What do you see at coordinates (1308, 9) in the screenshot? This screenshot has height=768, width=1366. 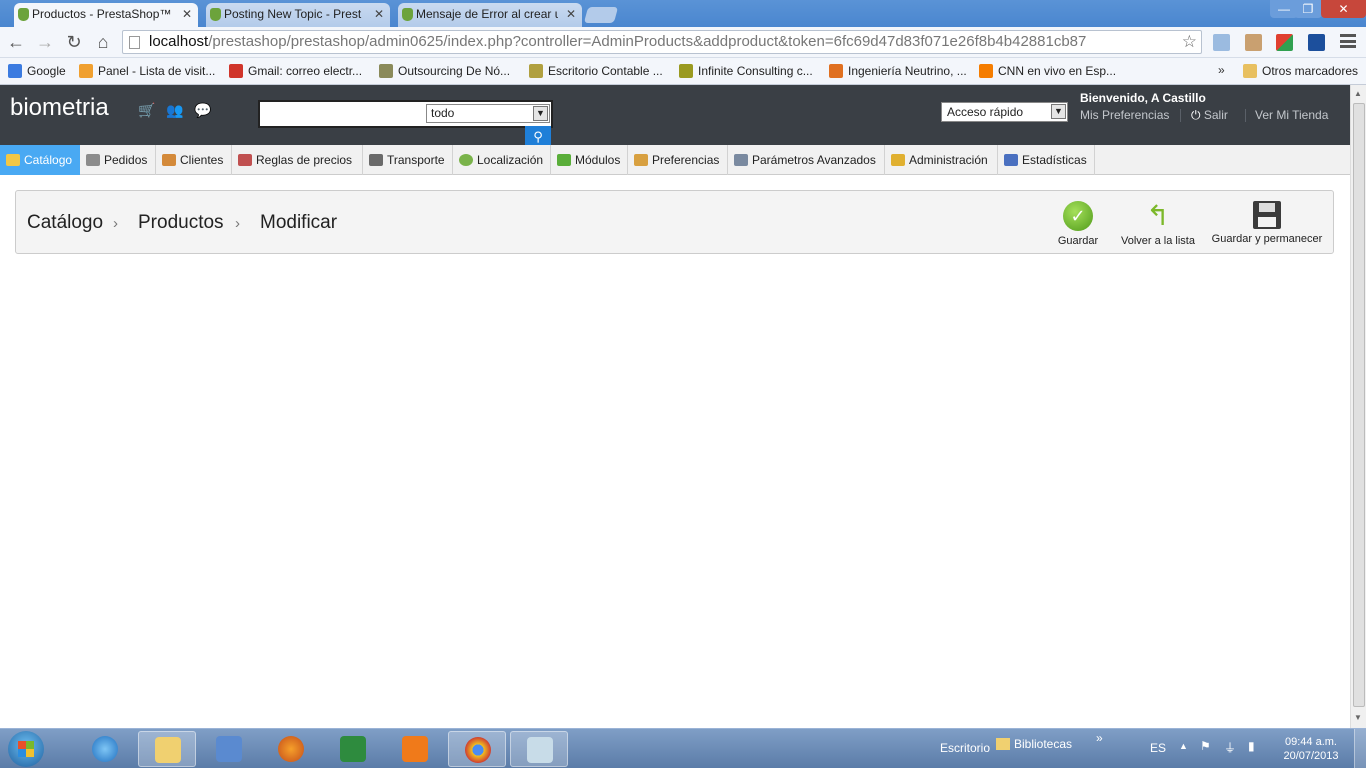 I see `maximize-icon: ❐` at bounding box center [1308, 9].